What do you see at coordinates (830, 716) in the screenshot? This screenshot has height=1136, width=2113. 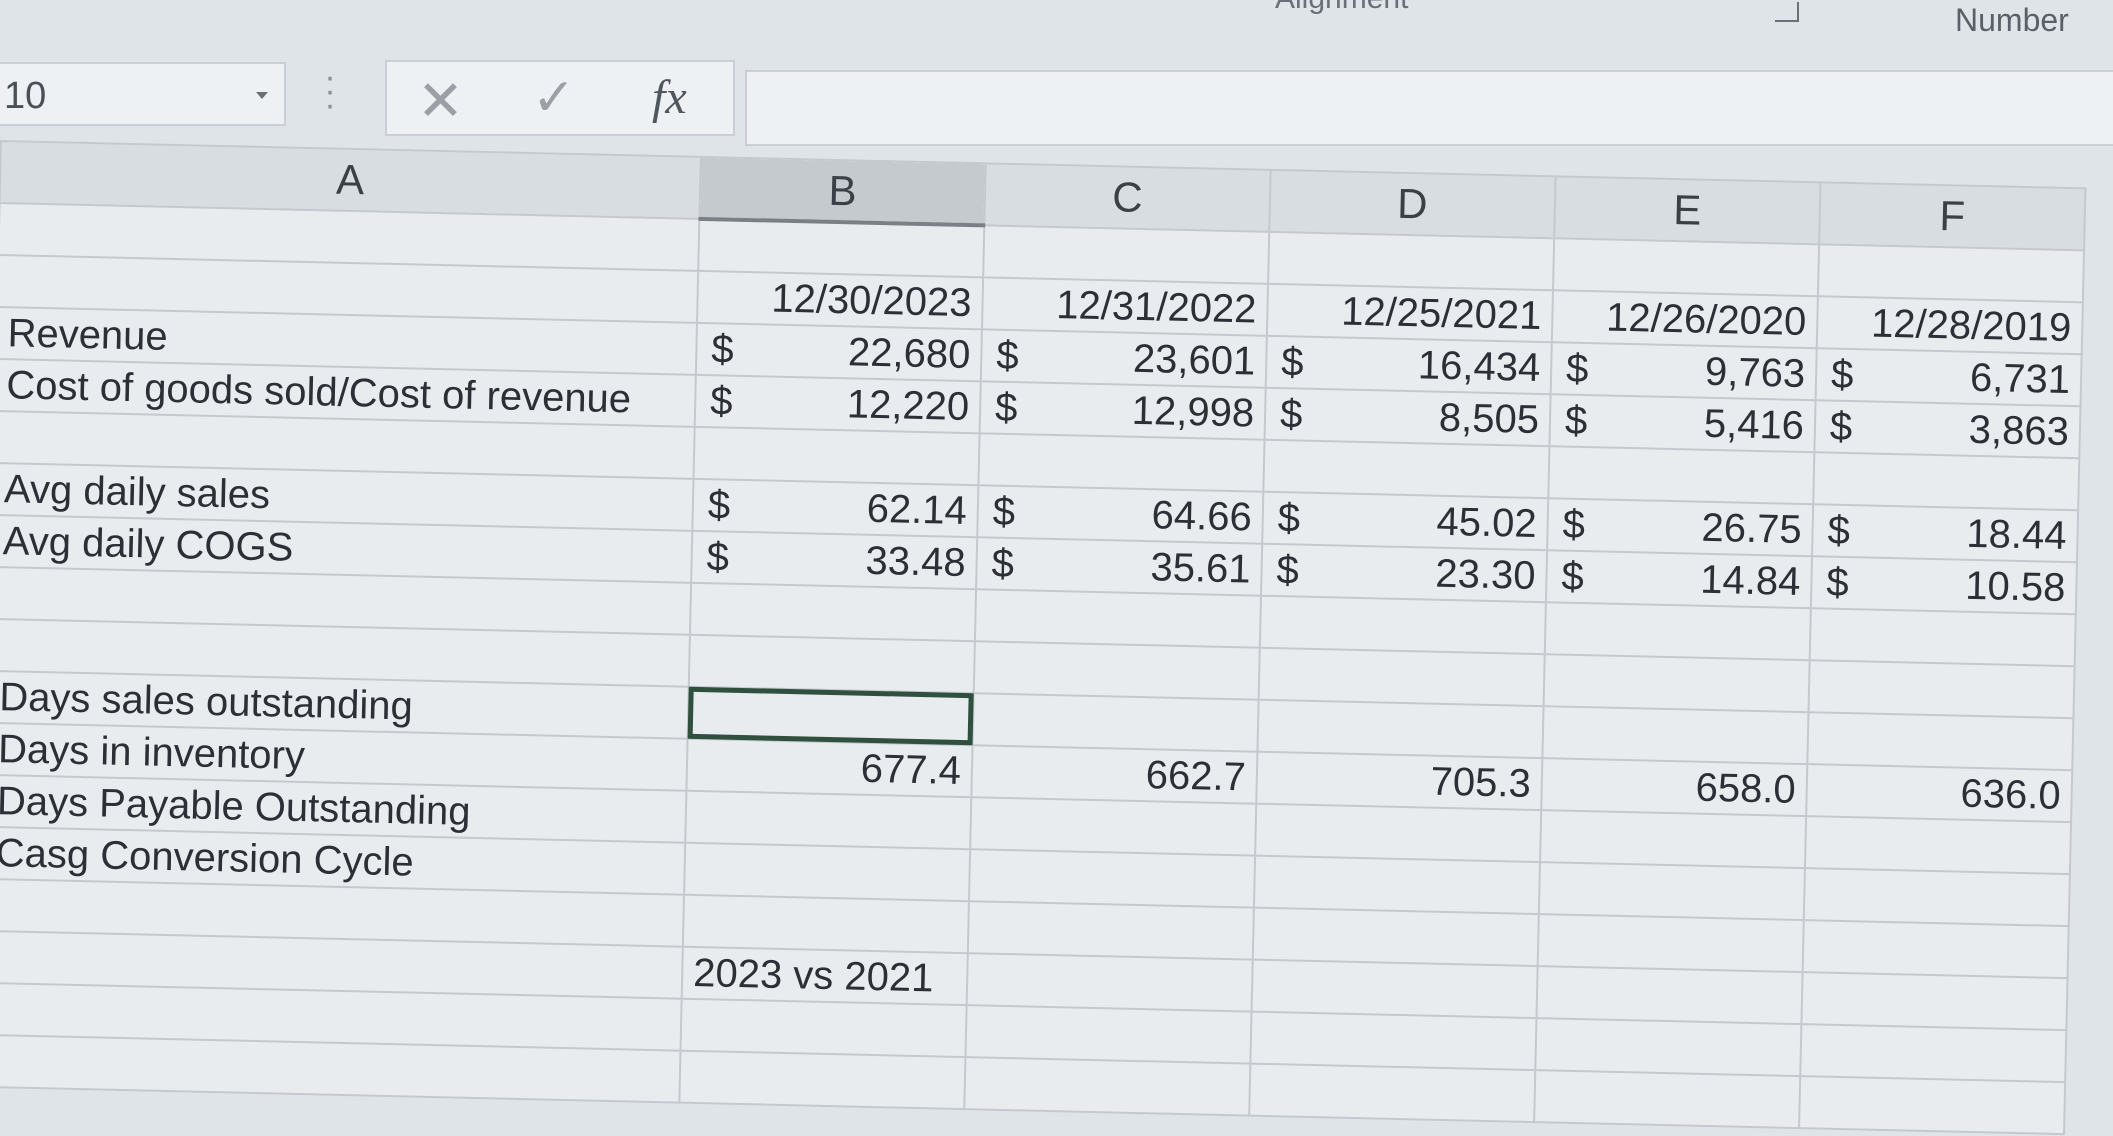 I see `active-cell` at bounding box center [830, 716].